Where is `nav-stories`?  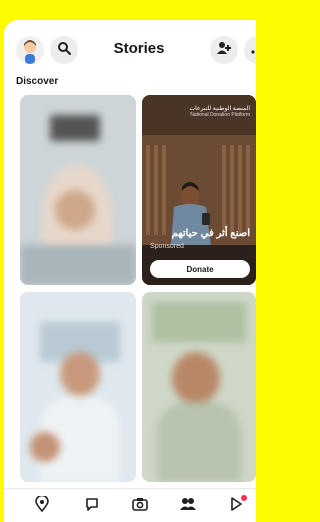
nav-stories is located at coordinates (188, 506).